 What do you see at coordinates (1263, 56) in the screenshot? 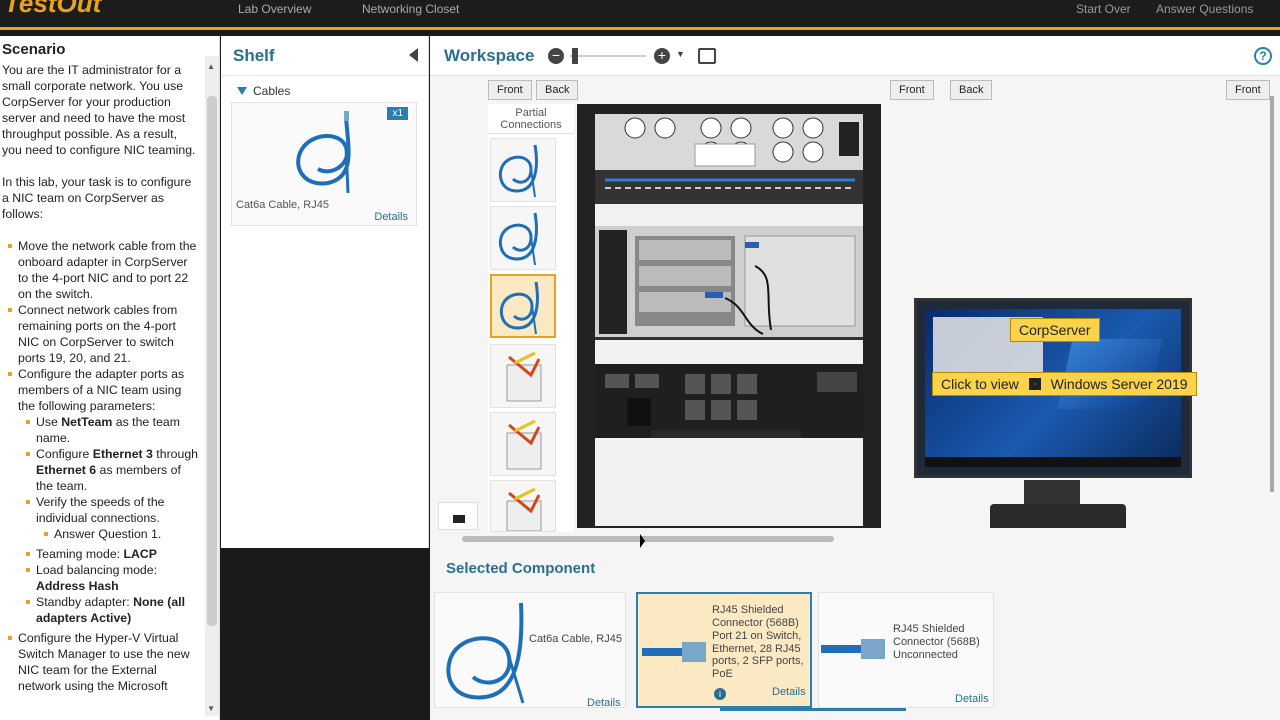
I see `help-icon: ?` at bounding box center [1263, 56].